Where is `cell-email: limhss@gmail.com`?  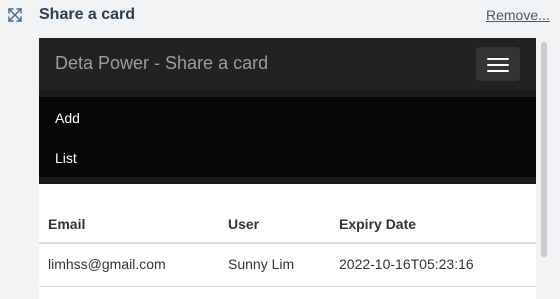
cell-email: limhss@gmail.com is located at coordinates (107, 264).